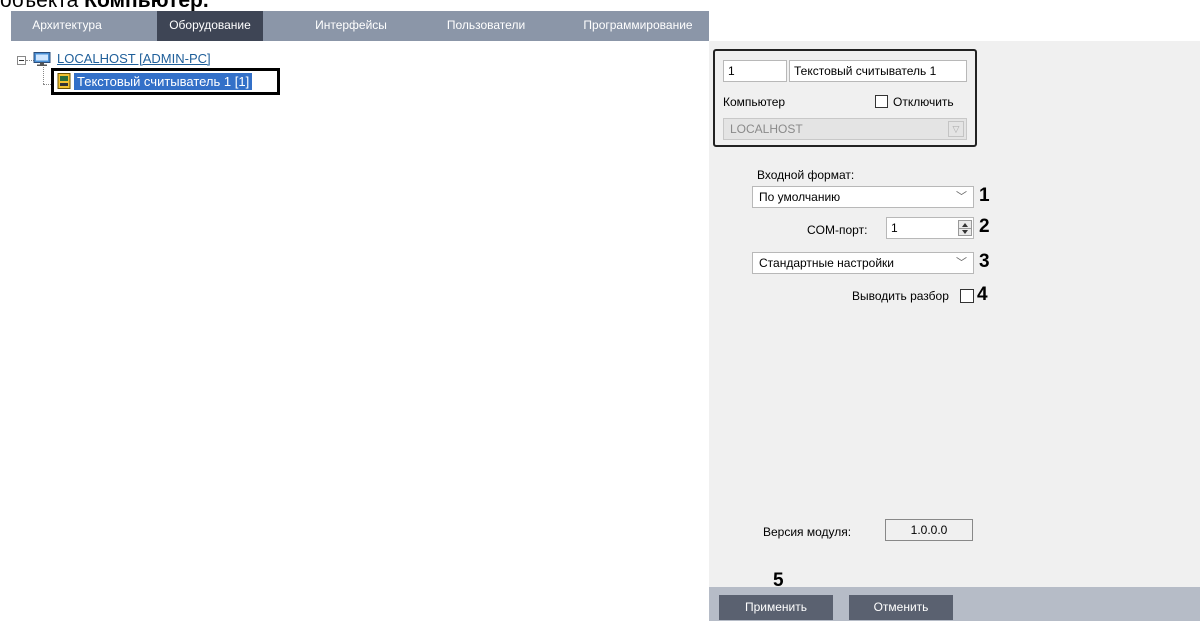 The height and width of the screenshot is (621, 1200). Describe the element at coordinates (984, 226) in the screenshot. I see `callout-2: 2` at that location.